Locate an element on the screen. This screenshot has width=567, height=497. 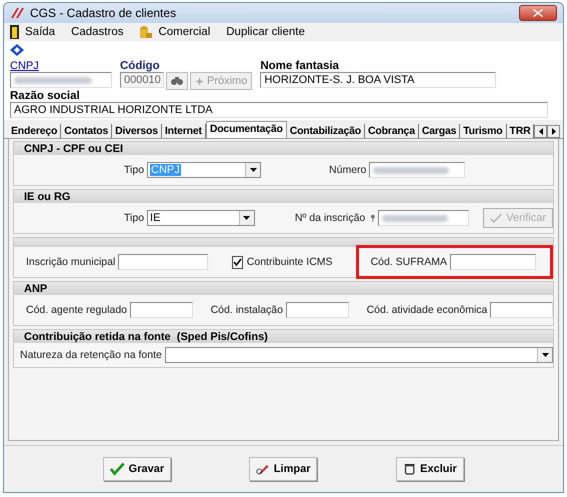
icms-checkbox is located at coordinates (237, 262).